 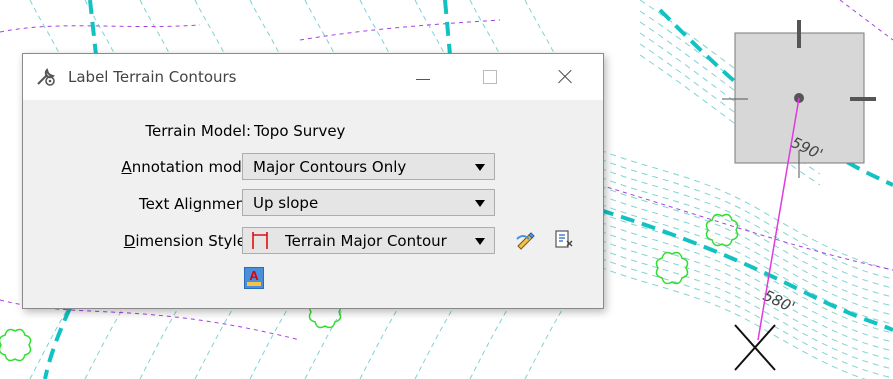 What do you see at coordinates (755, 347) in the screenshot?
I see `cursor-x-icon` at bounding box center [755, 347].